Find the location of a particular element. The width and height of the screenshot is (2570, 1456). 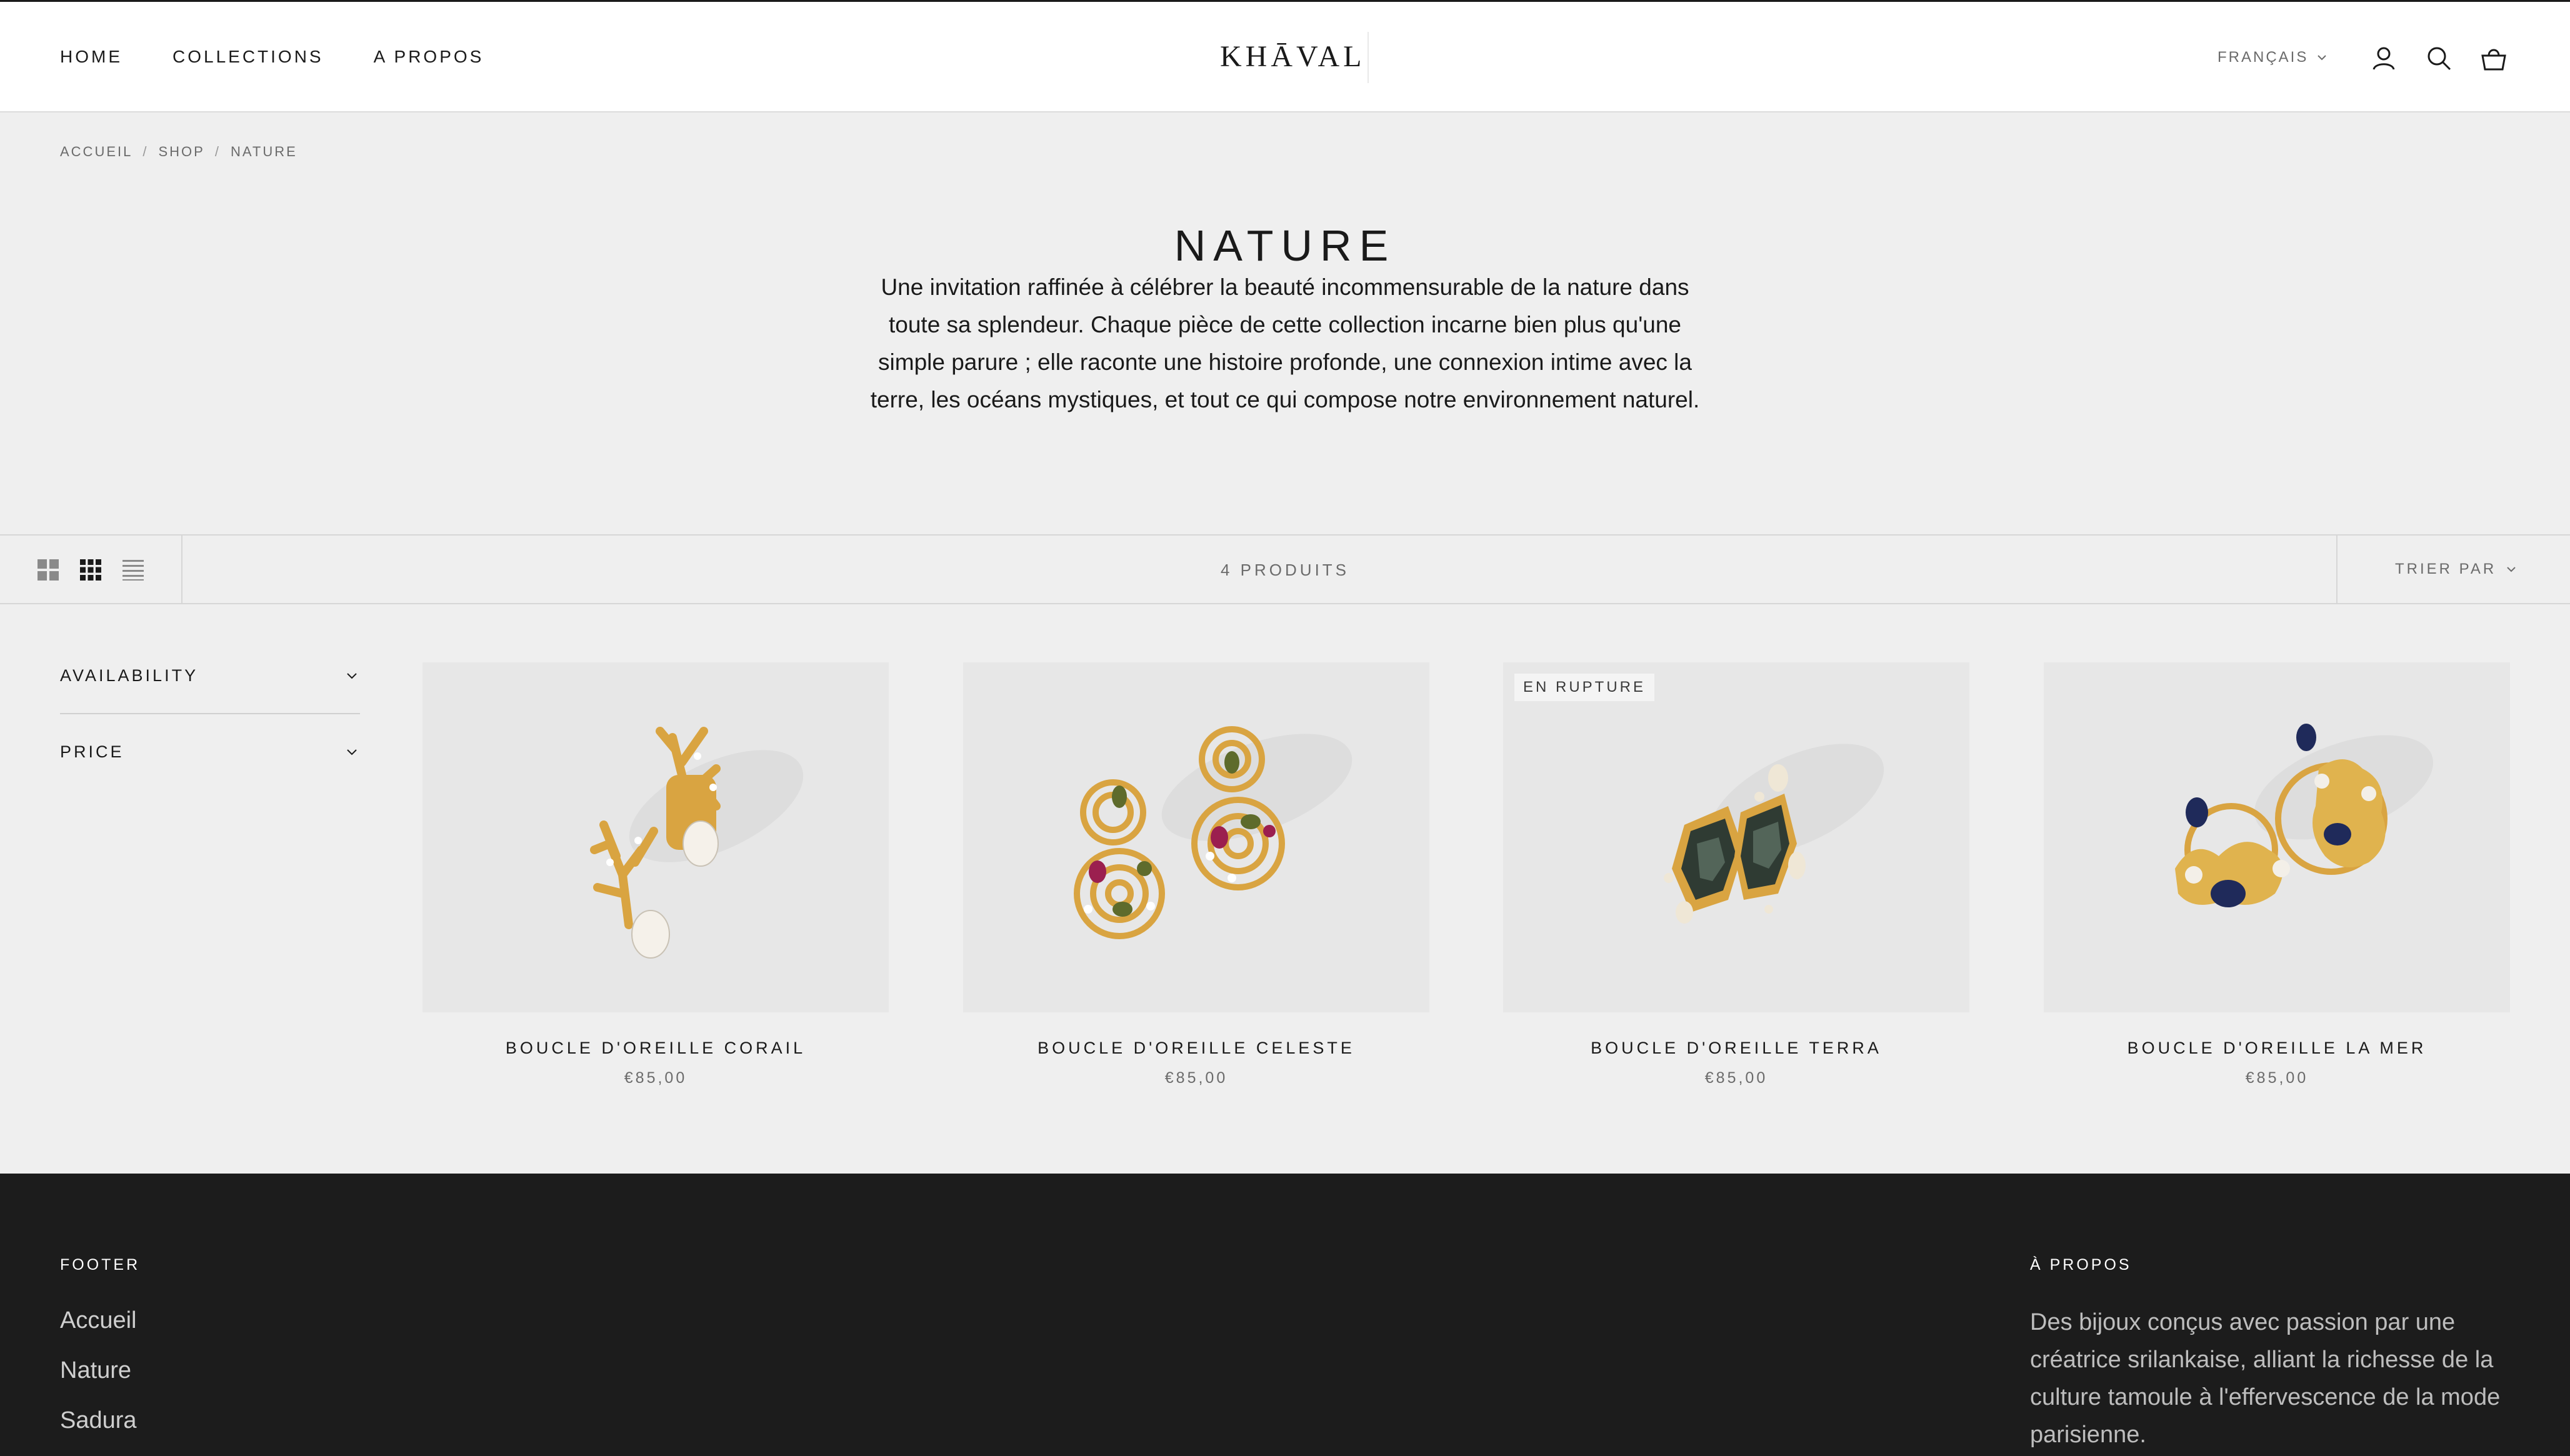

filter-availability: AVAILABILITY is located at coordinates (210, 704).